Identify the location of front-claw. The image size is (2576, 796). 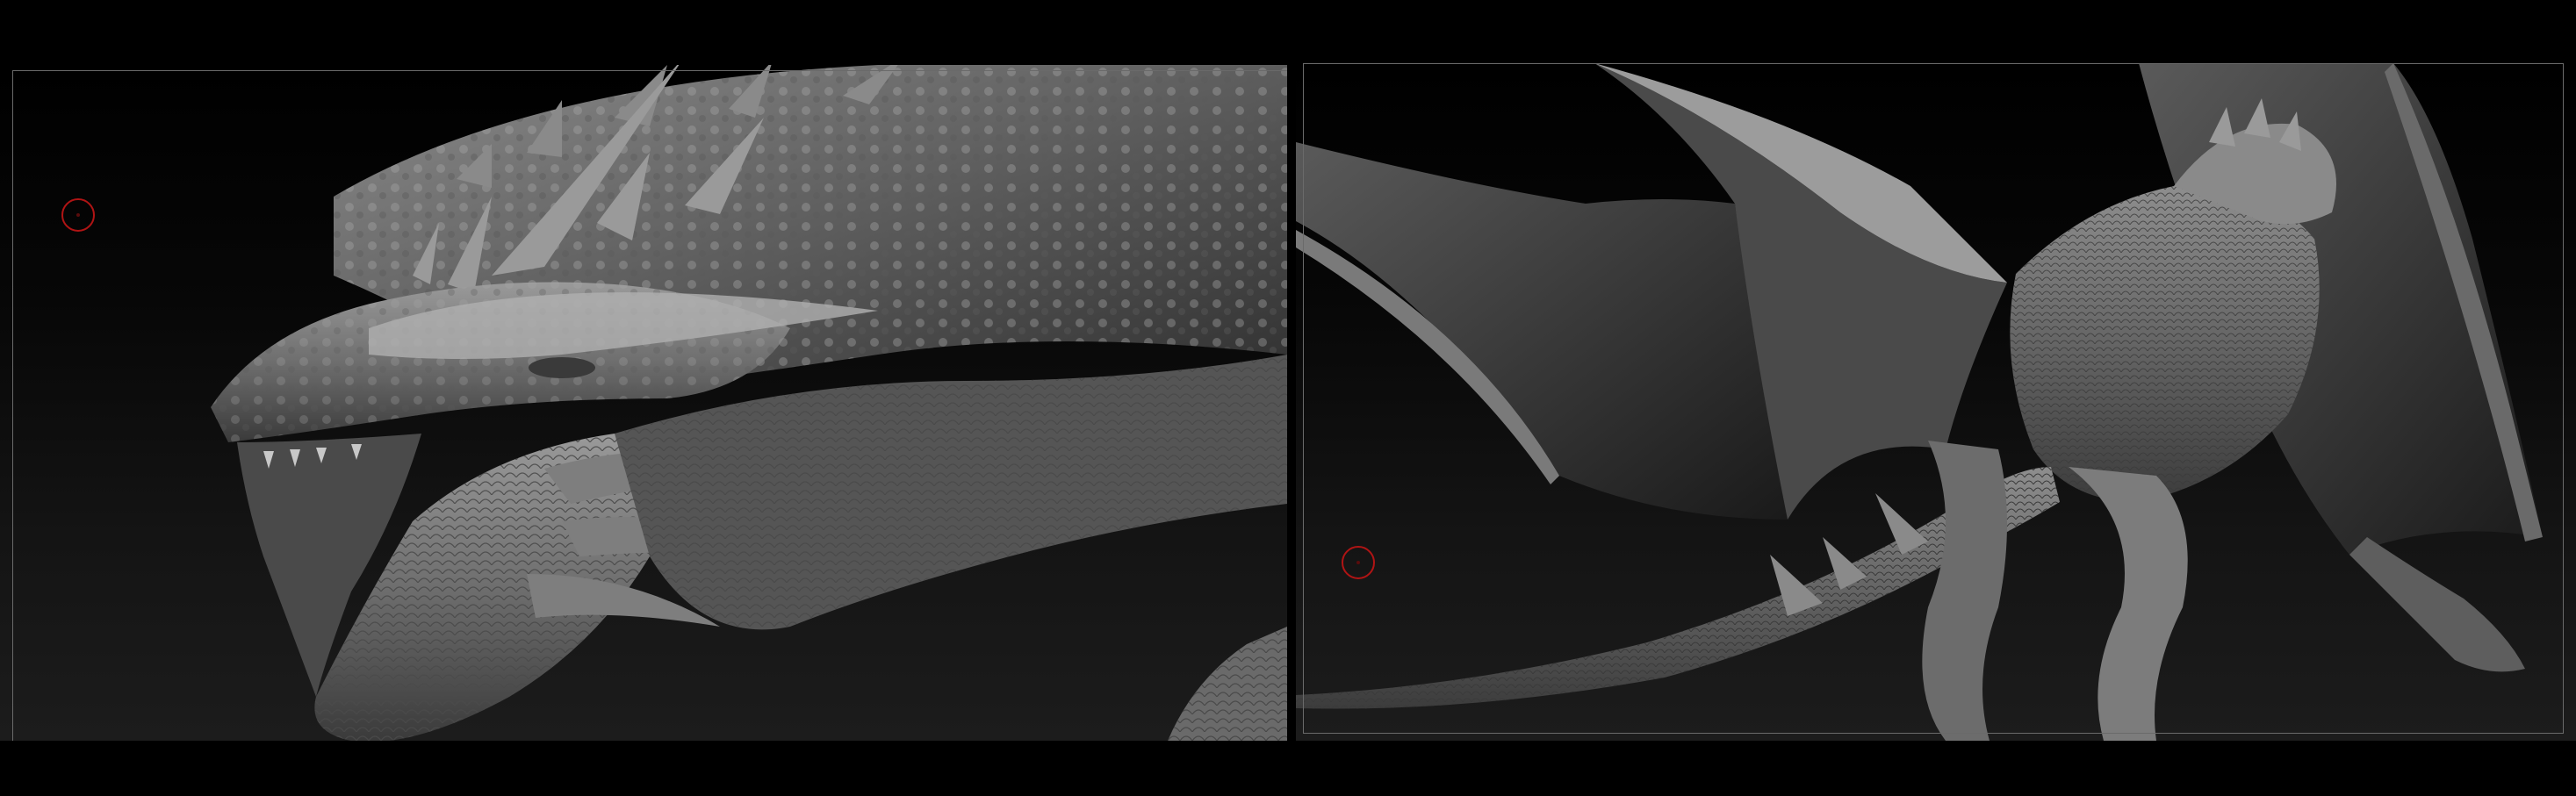
(2437, 604).